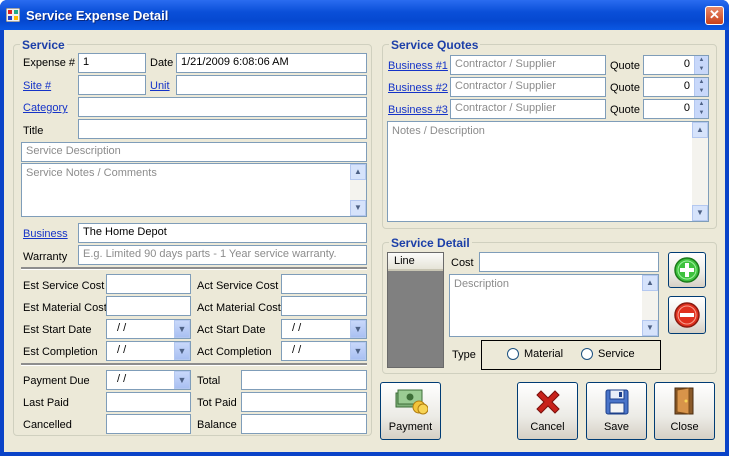 The image size is (729, 456). I want to click on tot-paid-field, so click(304, 402).